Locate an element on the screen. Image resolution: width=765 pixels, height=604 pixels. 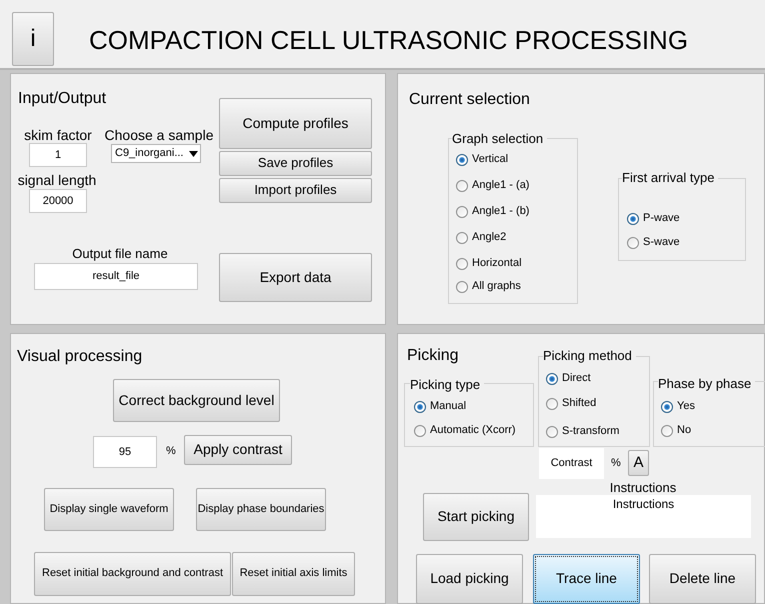
group-title: Picking type is located at coordinates (447, 384).